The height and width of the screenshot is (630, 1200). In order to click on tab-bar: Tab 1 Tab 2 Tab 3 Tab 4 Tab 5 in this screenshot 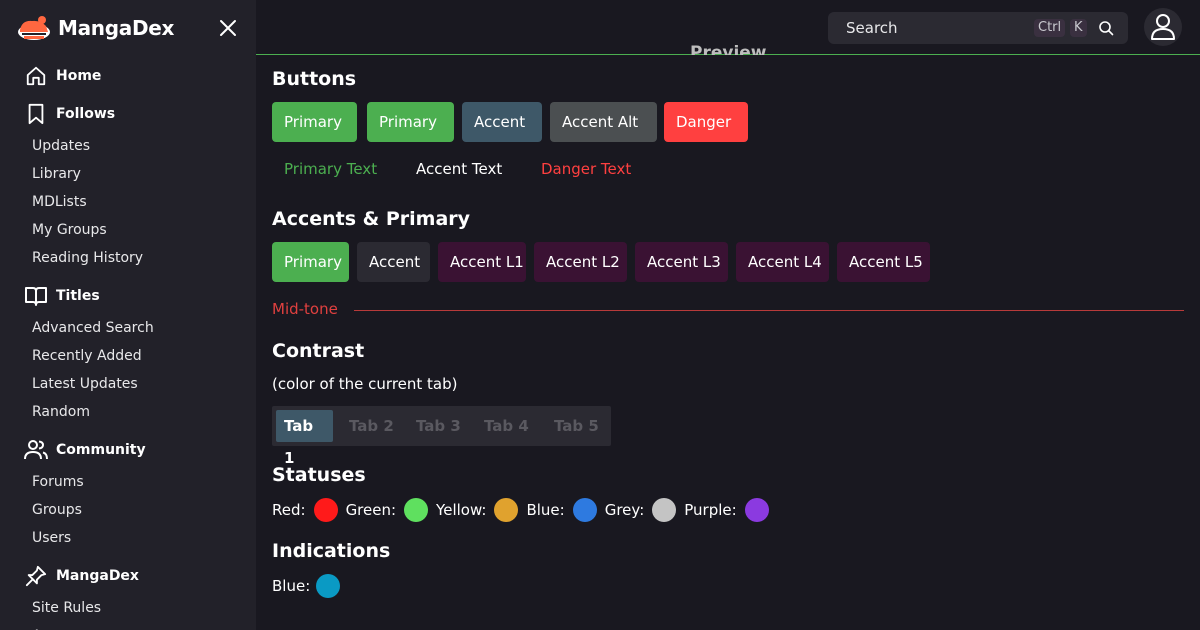, I will do `click(441, 436)`.